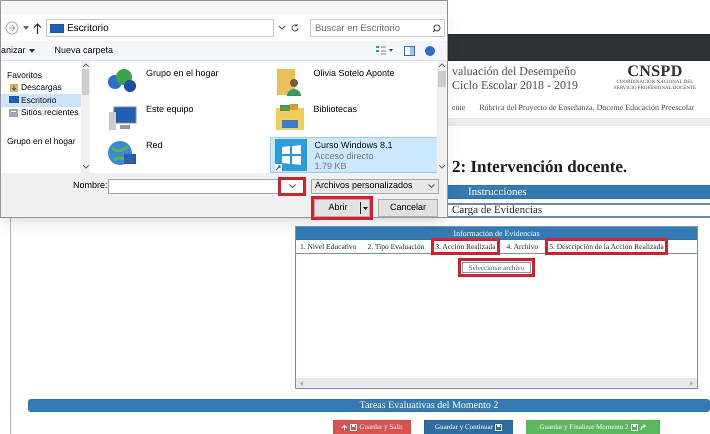 The height and width of the screenshot is (434, 710). What do you see at coordinates (691, 383) in the screenshot?
I see `scroll-right-icon` at bounding box center [691, 383].